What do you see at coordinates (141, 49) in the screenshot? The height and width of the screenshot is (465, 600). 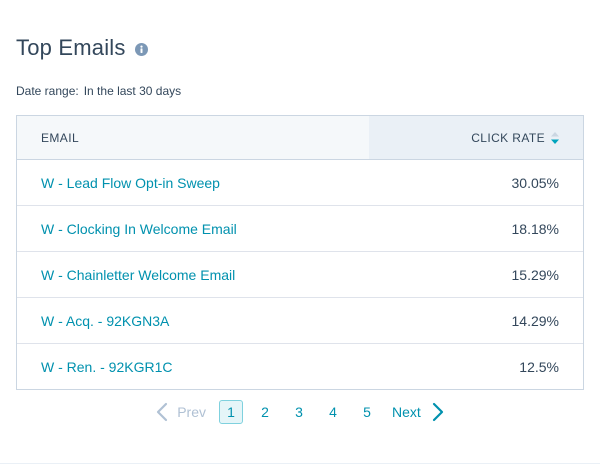 I see `info-icon` at bounding box center [141, 49].